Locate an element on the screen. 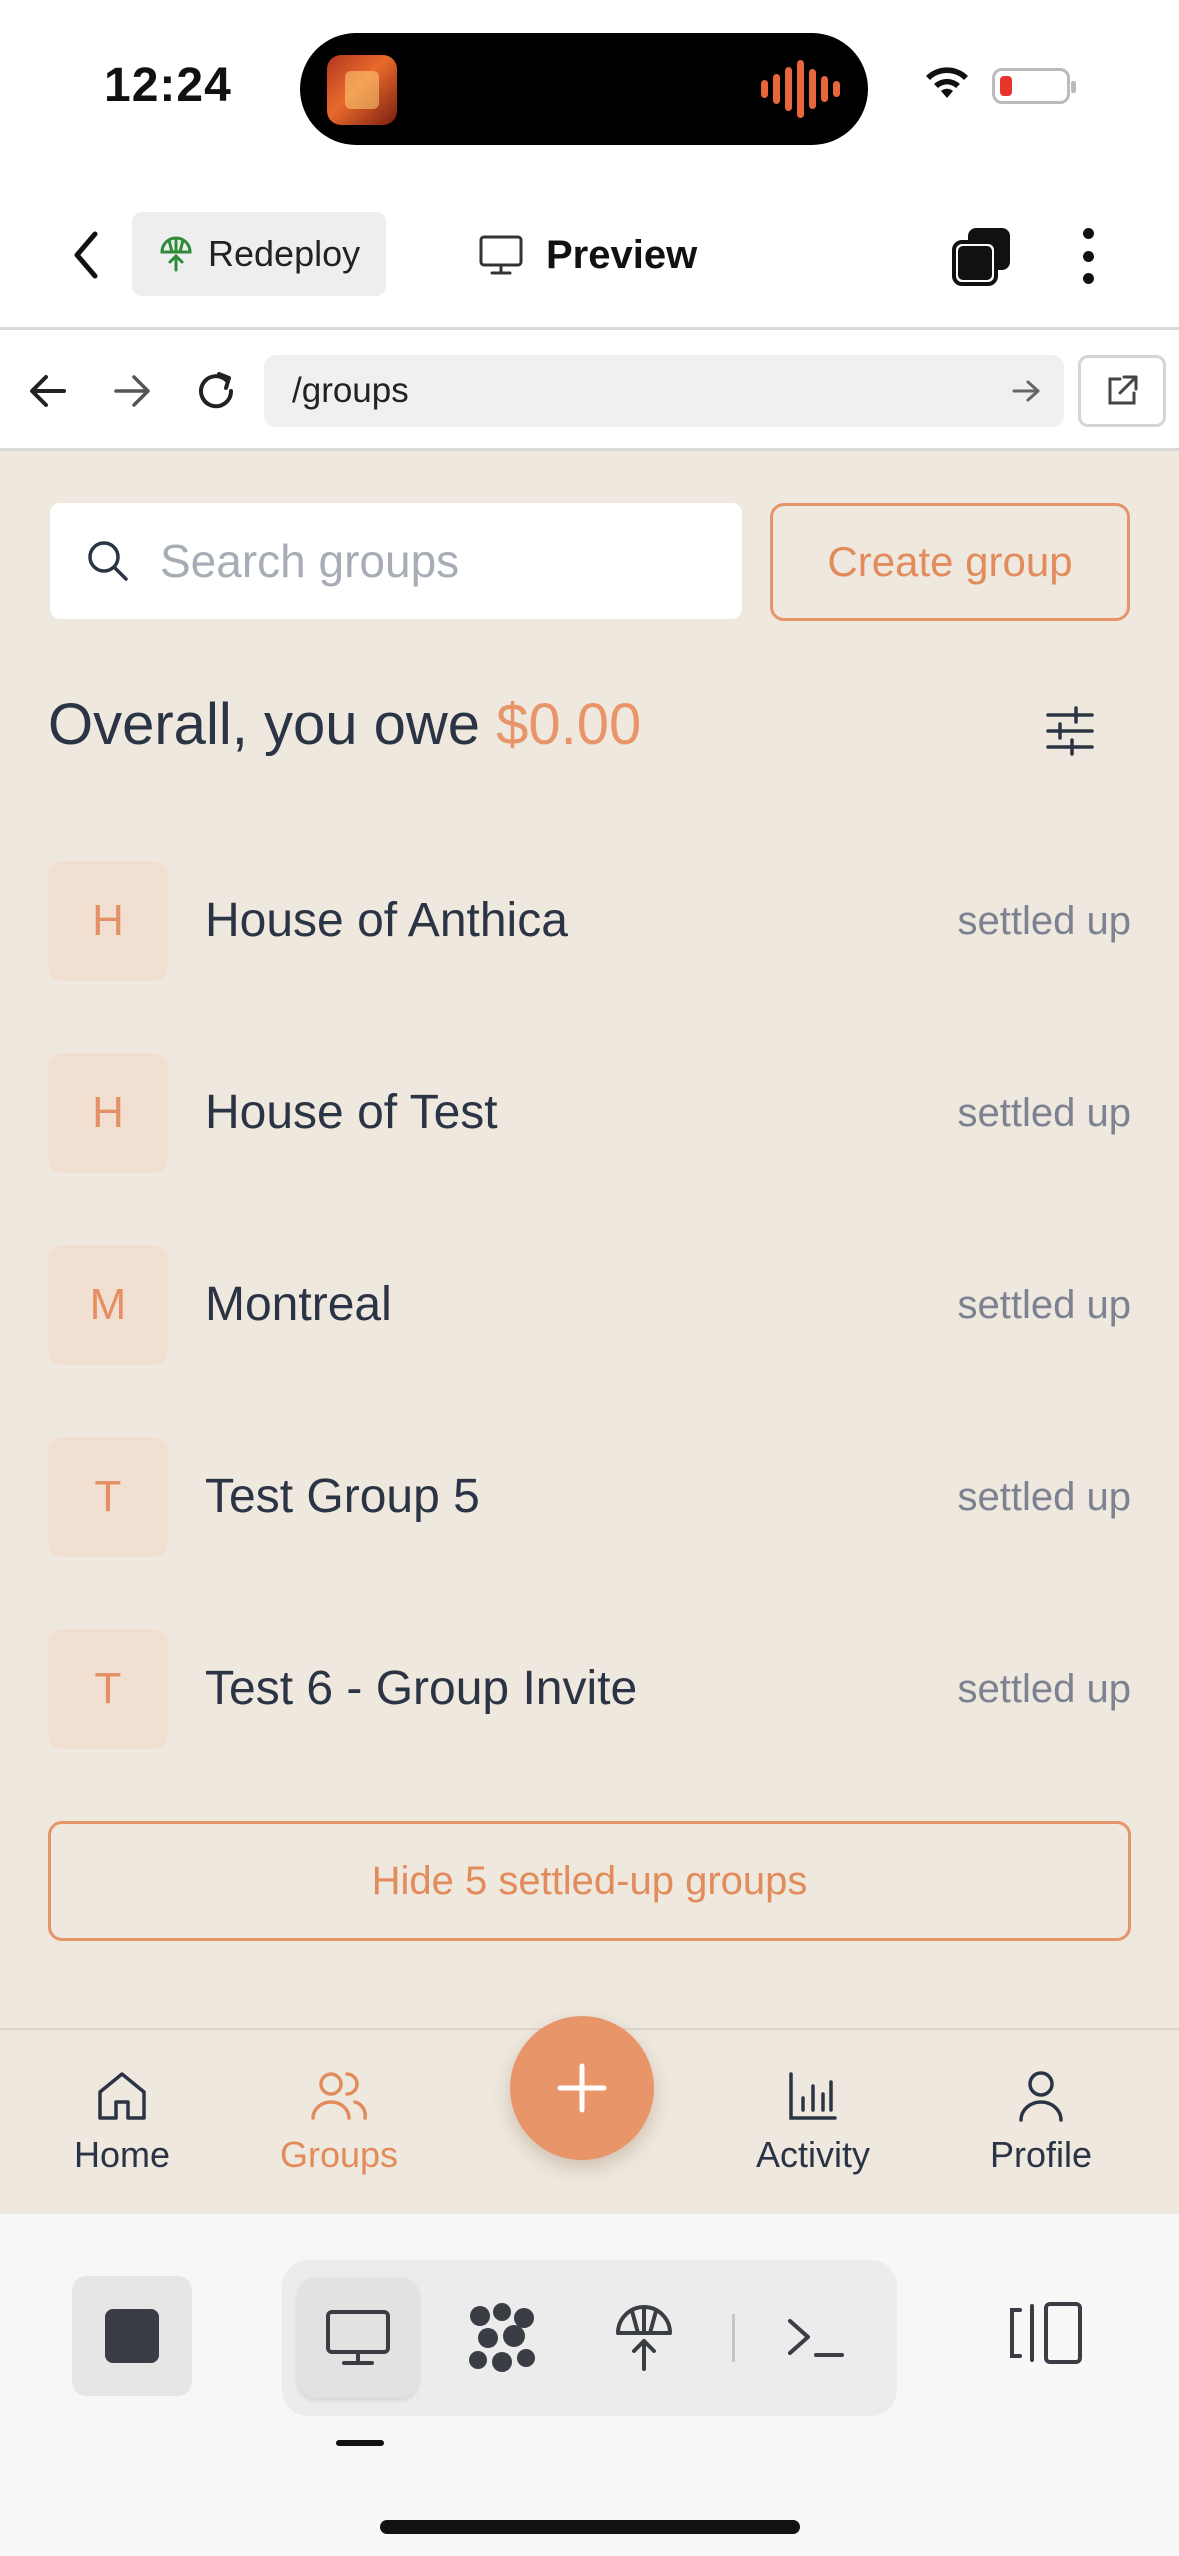  add-expense-button is located at coordinates (582, 2088).